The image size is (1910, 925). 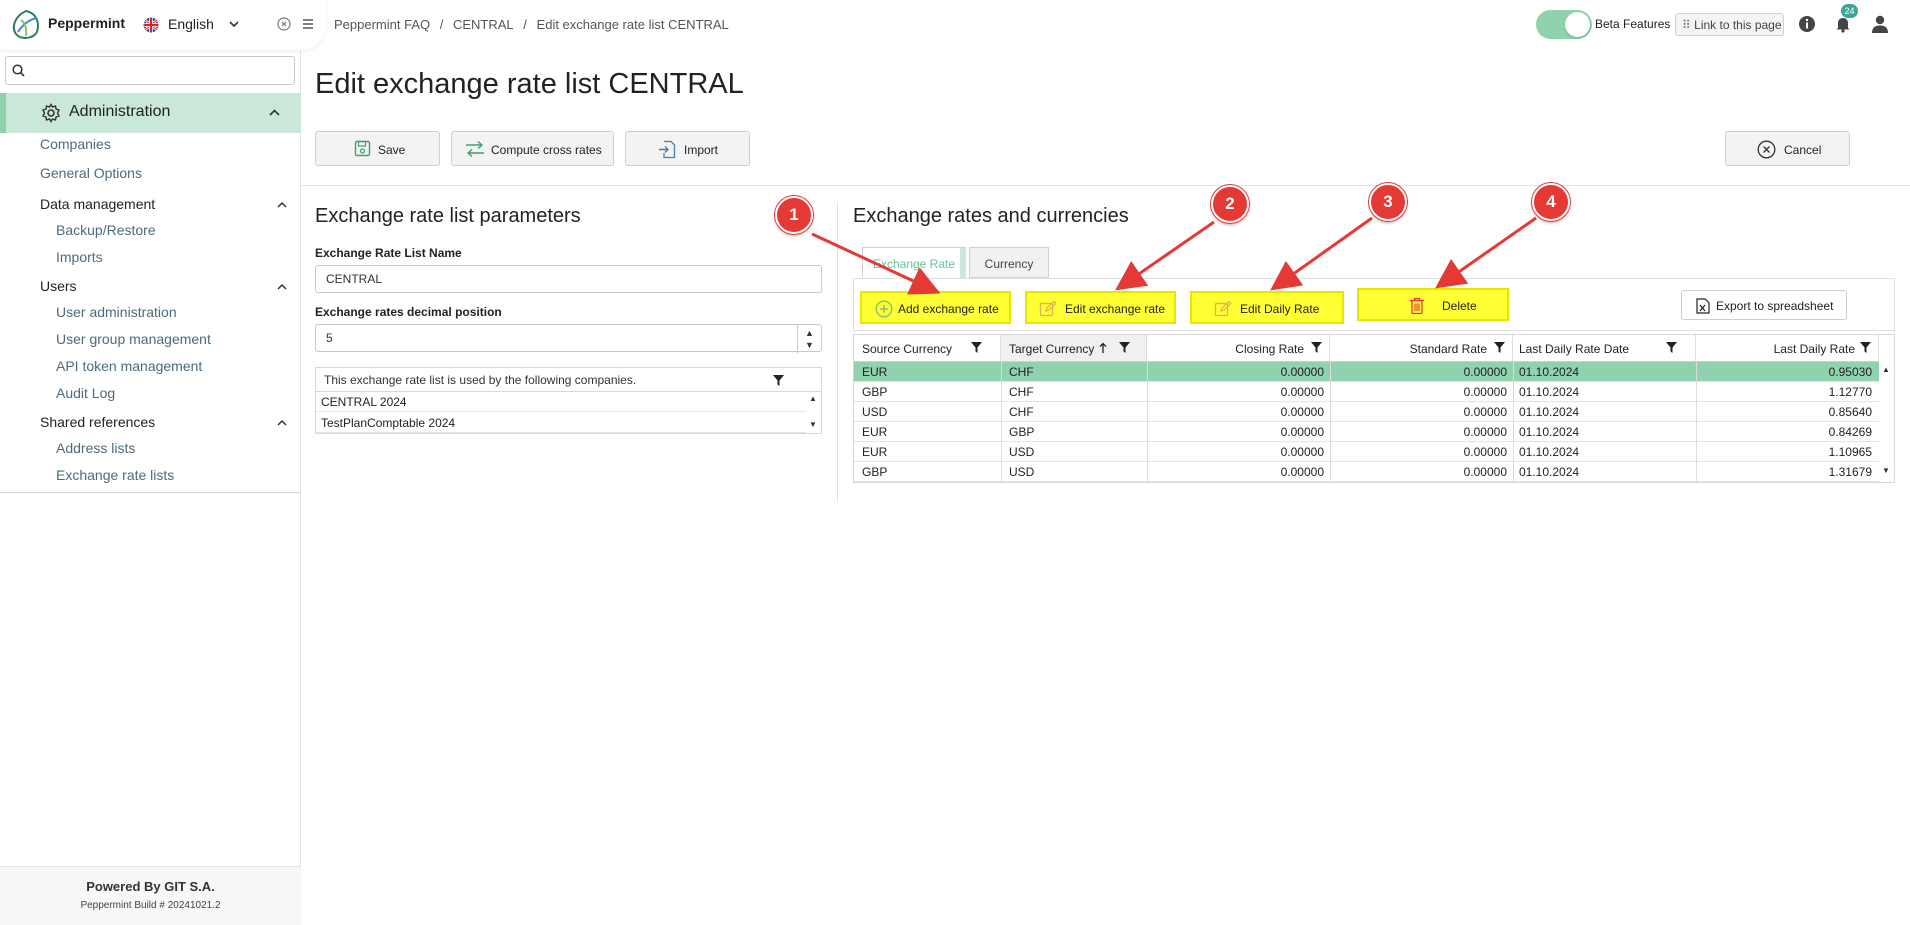 I want to click on menu-icon, so click(x=308, y=24).